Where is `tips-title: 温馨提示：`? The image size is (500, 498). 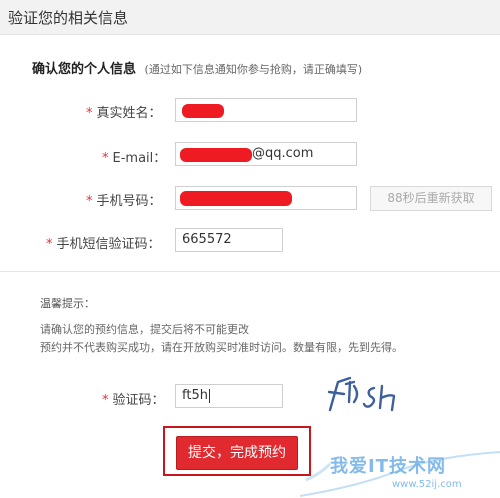
tips-title: 温馨提示： is located at coordinates (67, 303).